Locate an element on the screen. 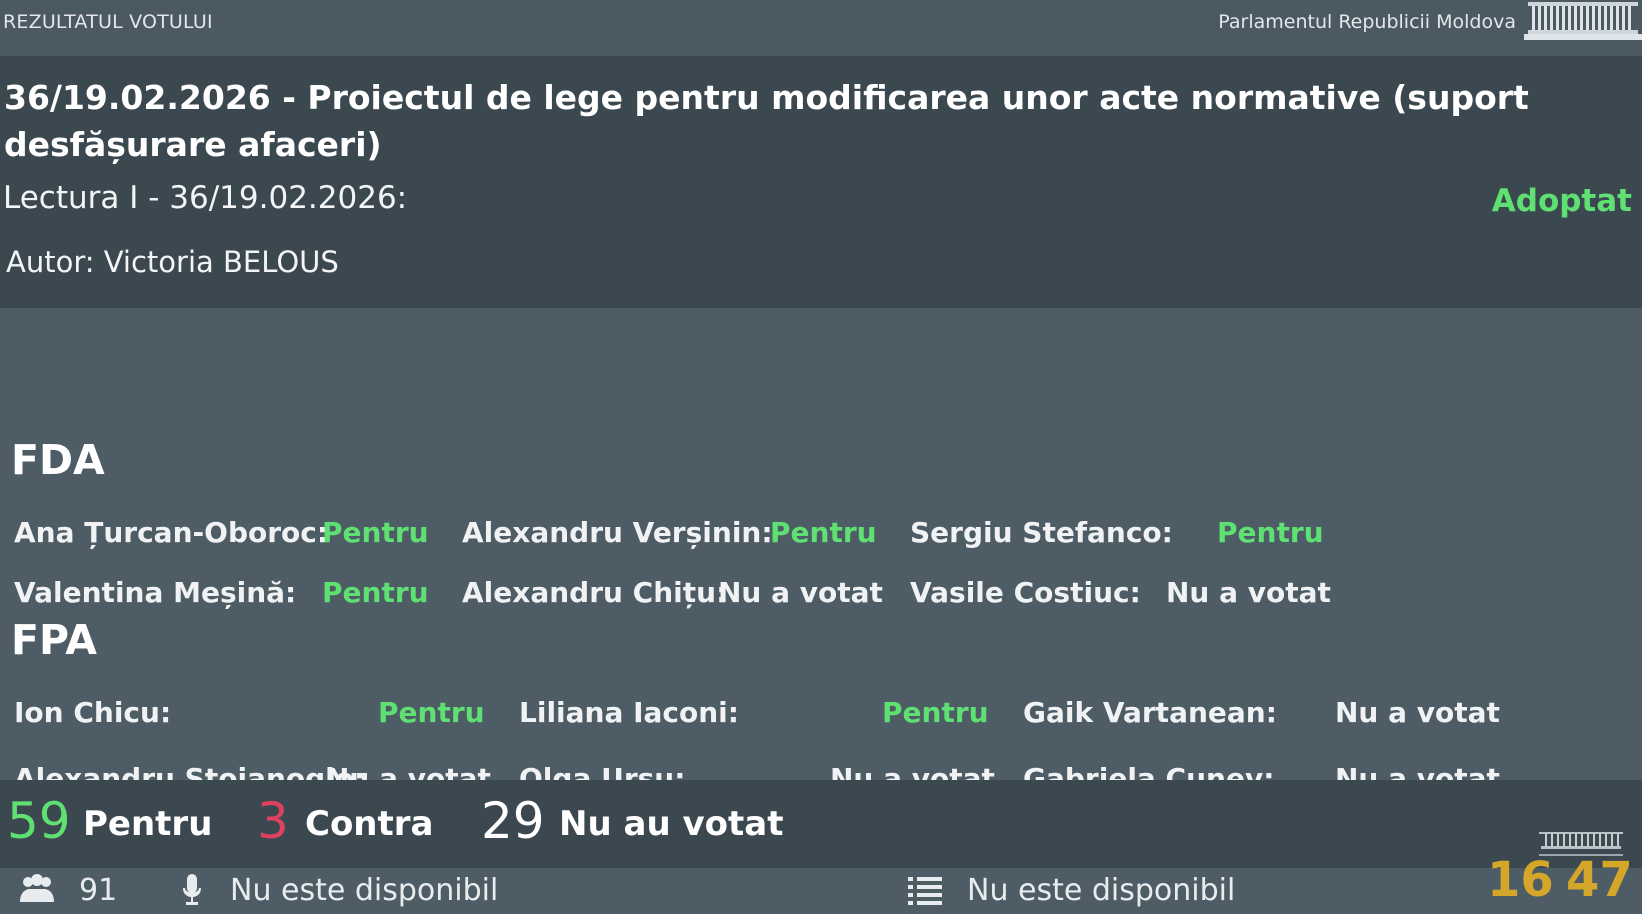  vote-status-badge: Adoptat is located at coordinates (1561, 201).